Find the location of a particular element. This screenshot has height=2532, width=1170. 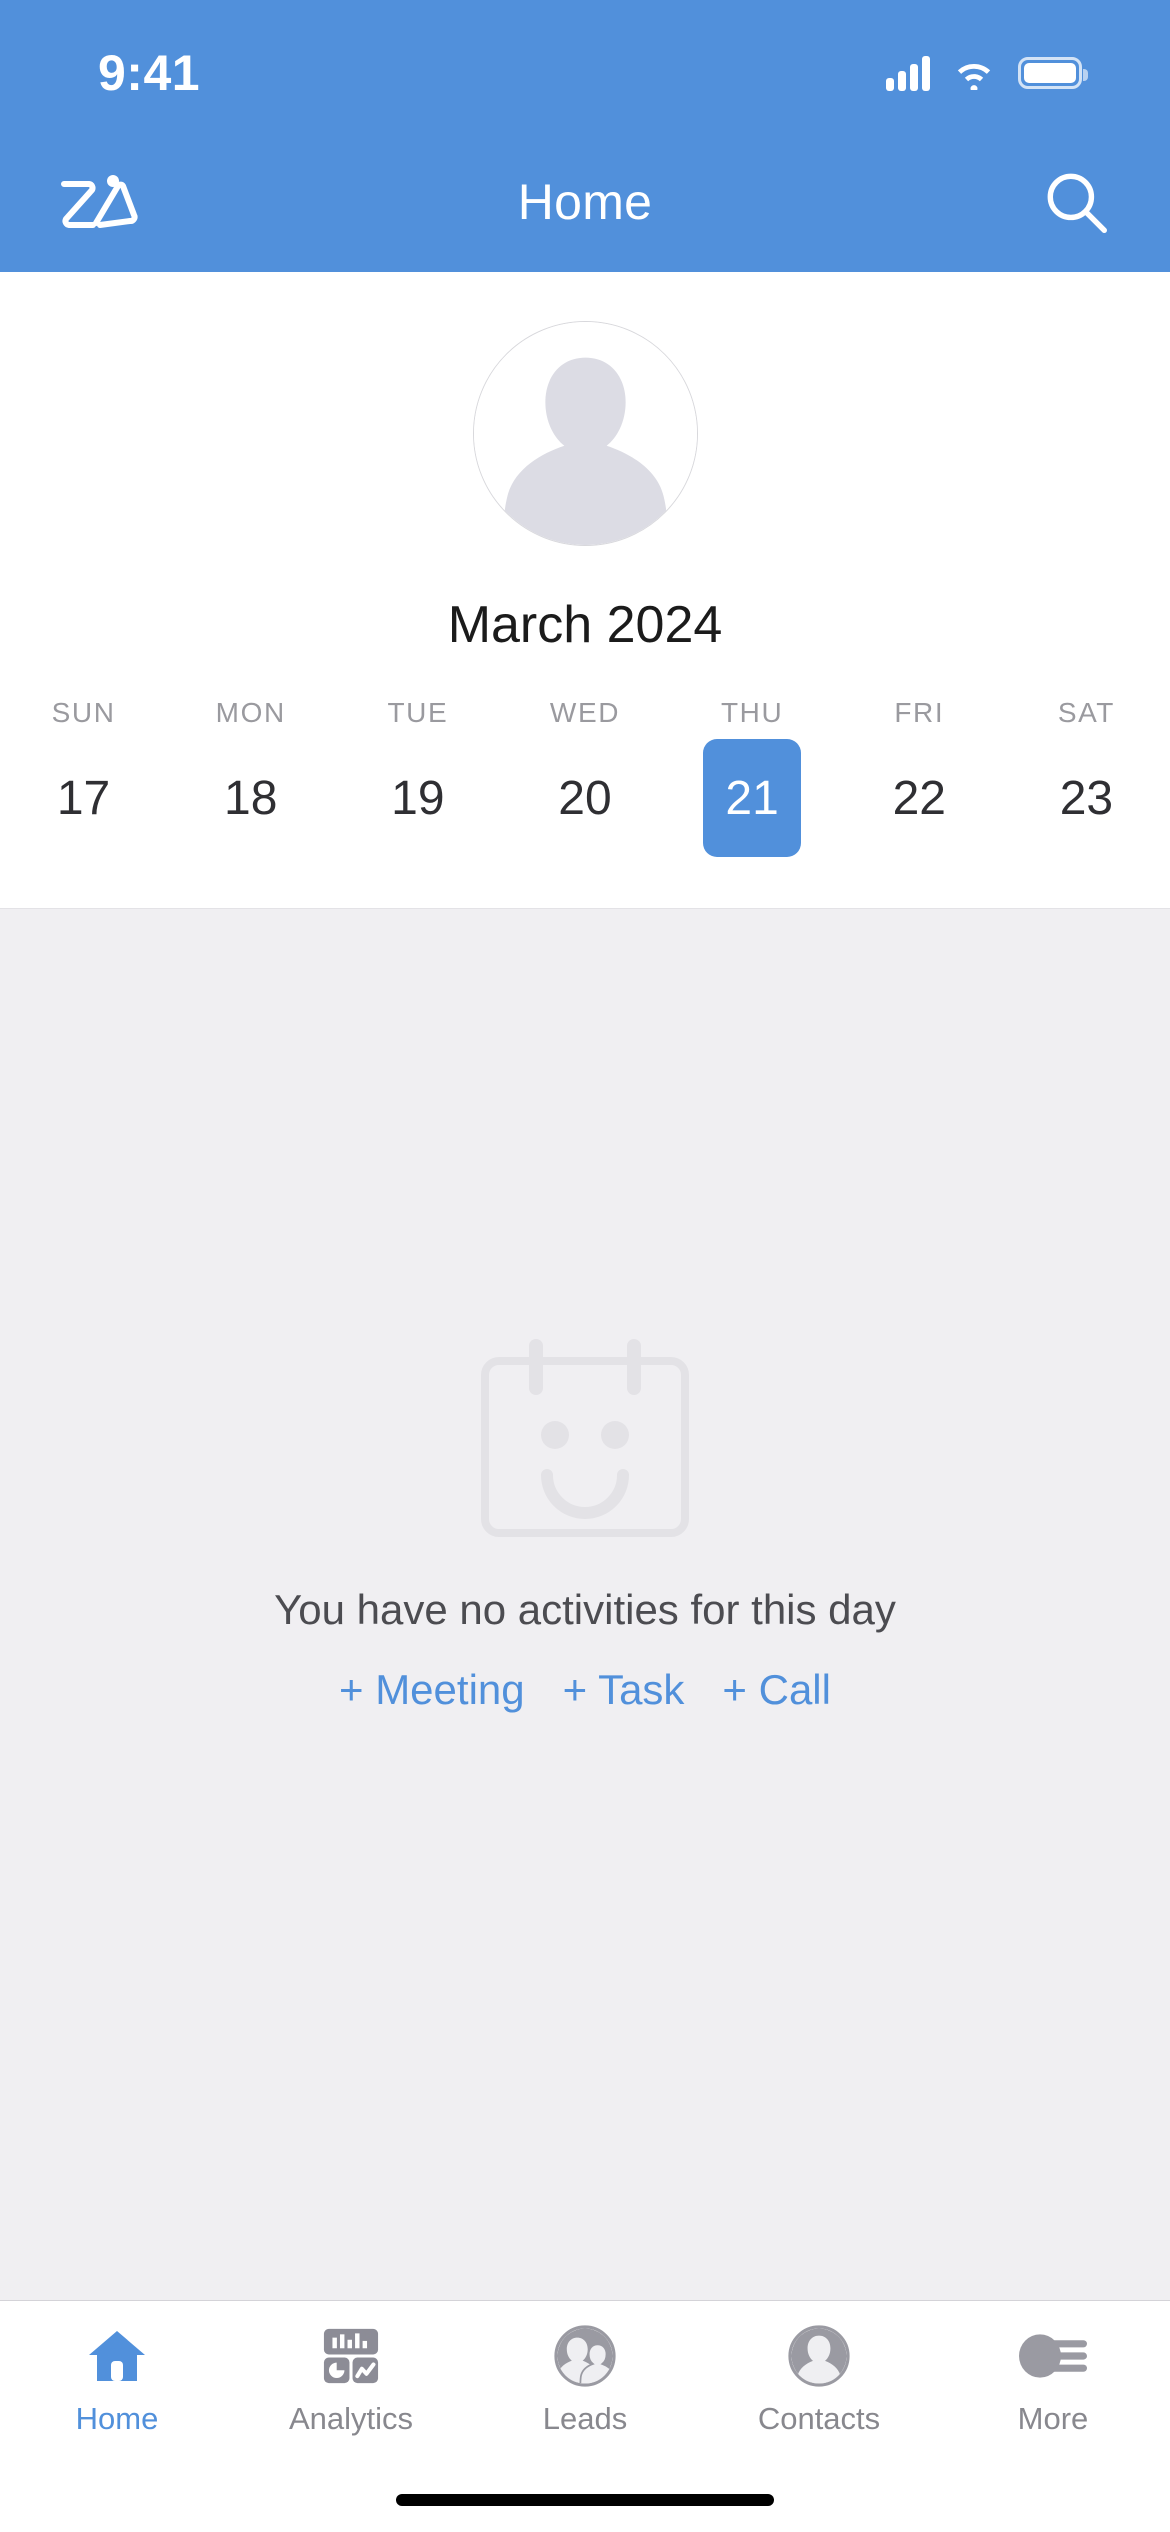

weekday-label: TUE is located at coordinates (418, 712).